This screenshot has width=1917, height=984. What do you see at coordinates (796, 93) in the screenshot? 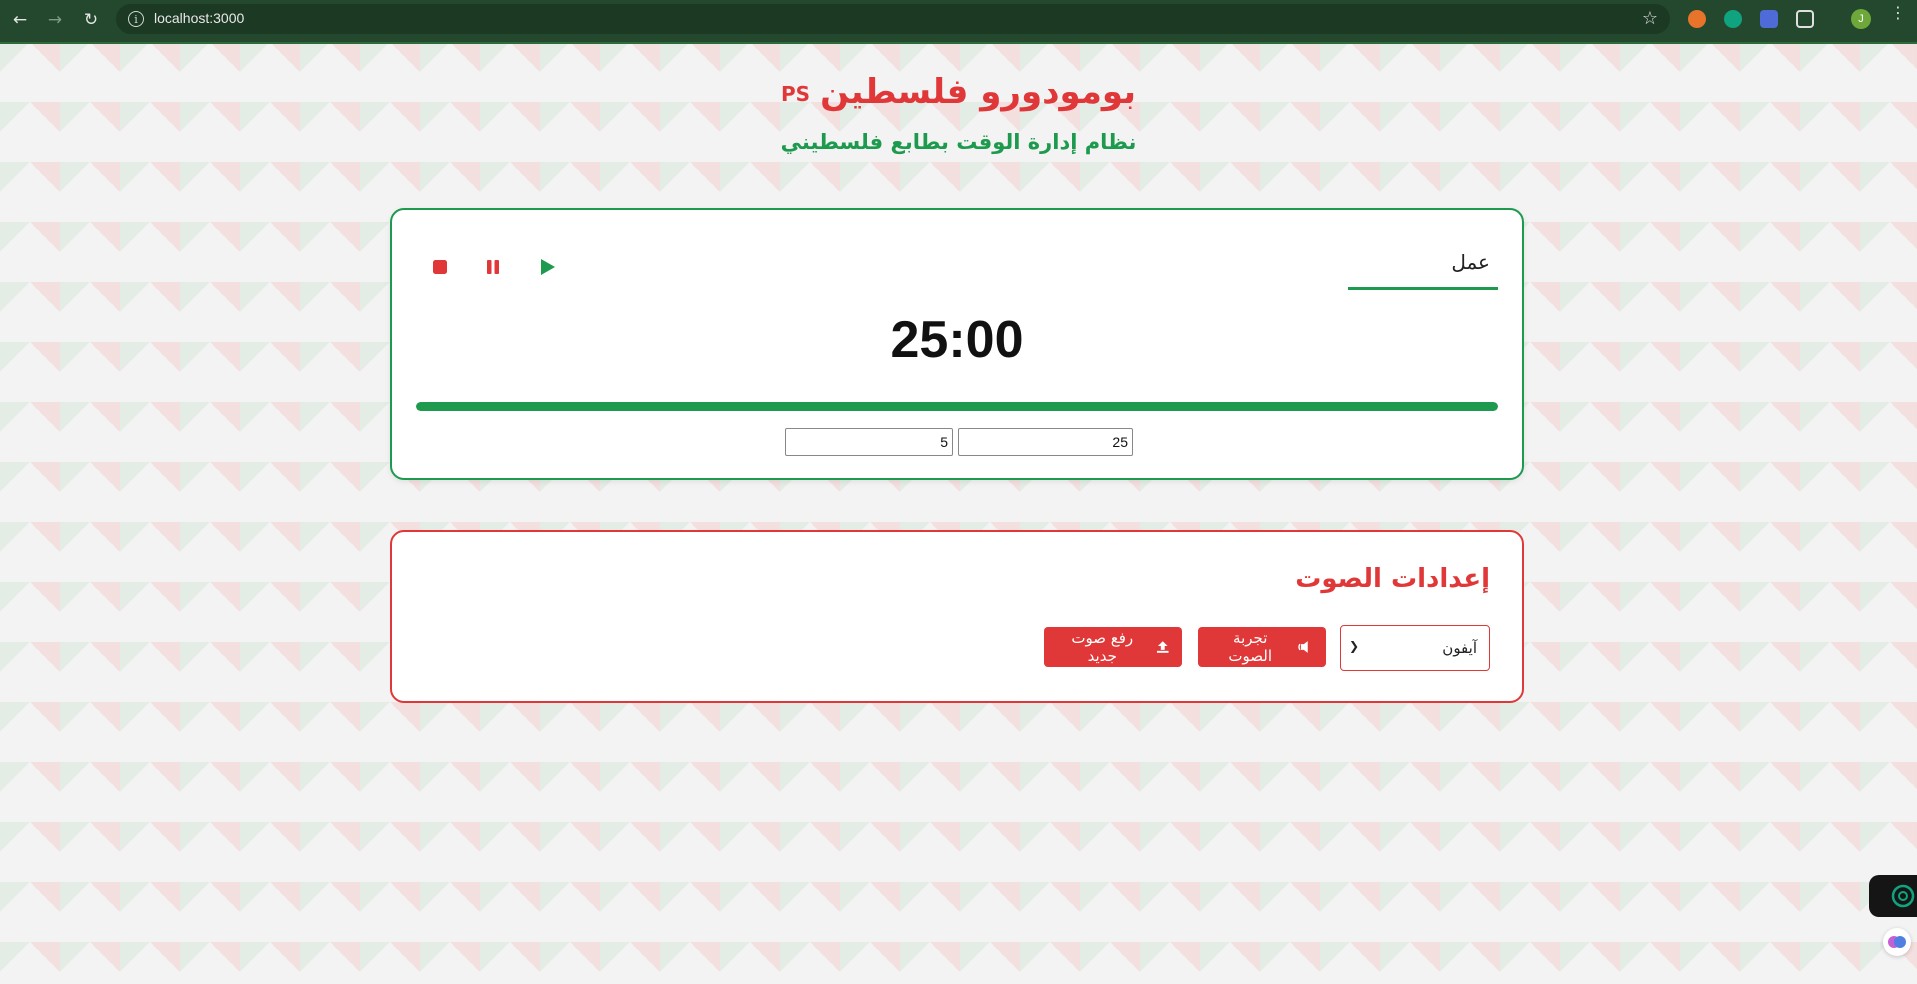
I see `title-badge: PS` at bounding box center [796, 93].